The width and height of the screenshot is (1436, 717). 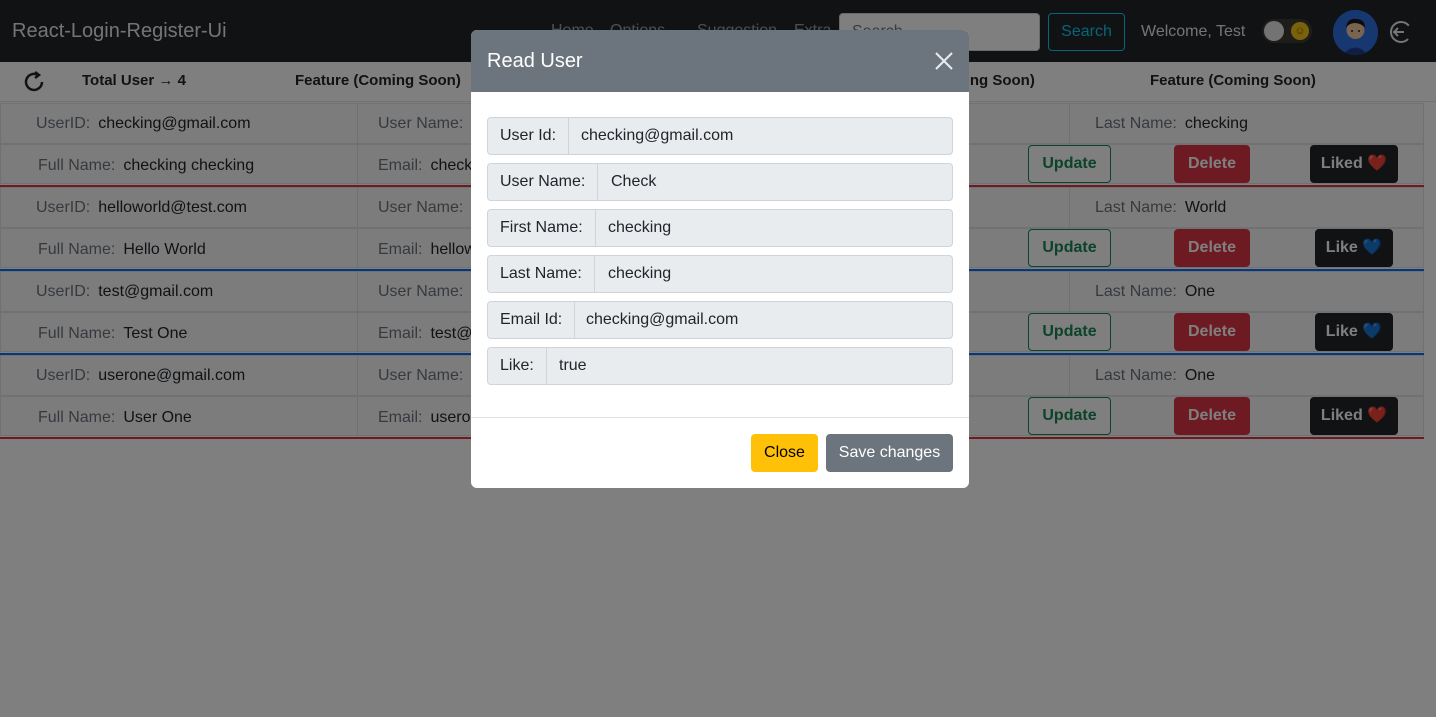 What do you see at coordinates (720, 228) in the screenshot?
I see `field-first-name: First Name: checking` at bounding box center [720, 228].